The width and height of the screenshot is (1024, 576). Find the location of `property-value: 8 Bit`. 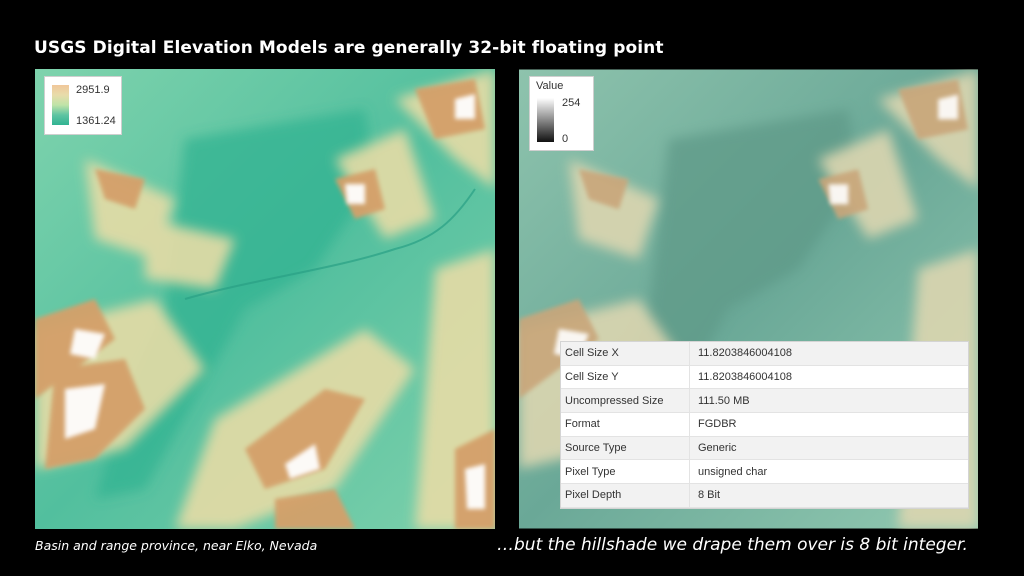

property-value: 8 Bit is located at coordinates (828, 495).